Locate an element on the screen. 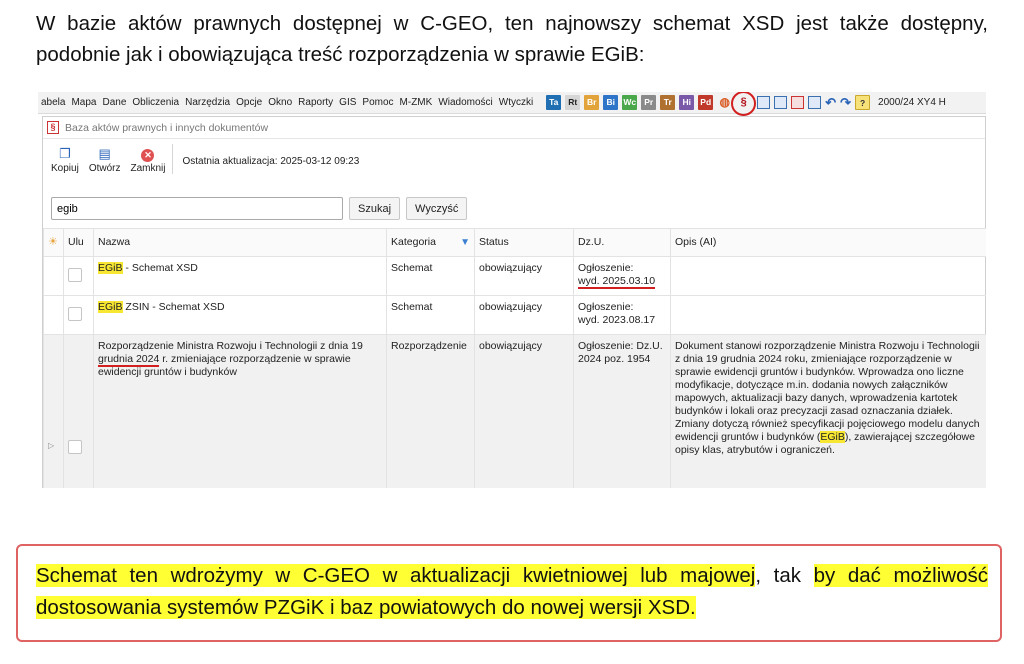 The height and width of the screenshot is (664, 1024). coordinate-system-label: 2000/24 XY4 H is located at coordinates (912, 102).